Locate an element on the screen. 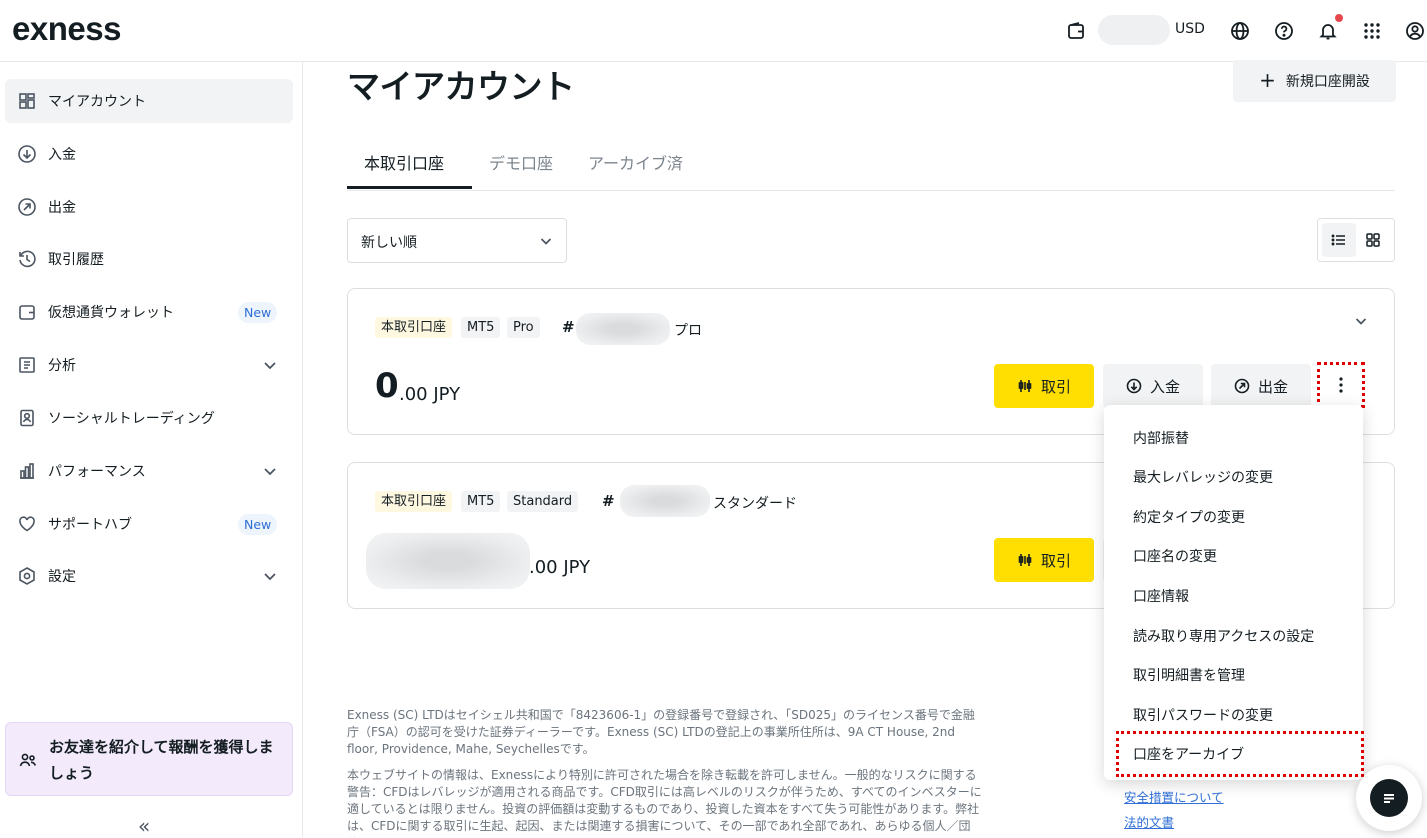 The height and width of the screenshot is (838, 1427). sidebar-item-label: 入金 is located at coordinates (62, 155).